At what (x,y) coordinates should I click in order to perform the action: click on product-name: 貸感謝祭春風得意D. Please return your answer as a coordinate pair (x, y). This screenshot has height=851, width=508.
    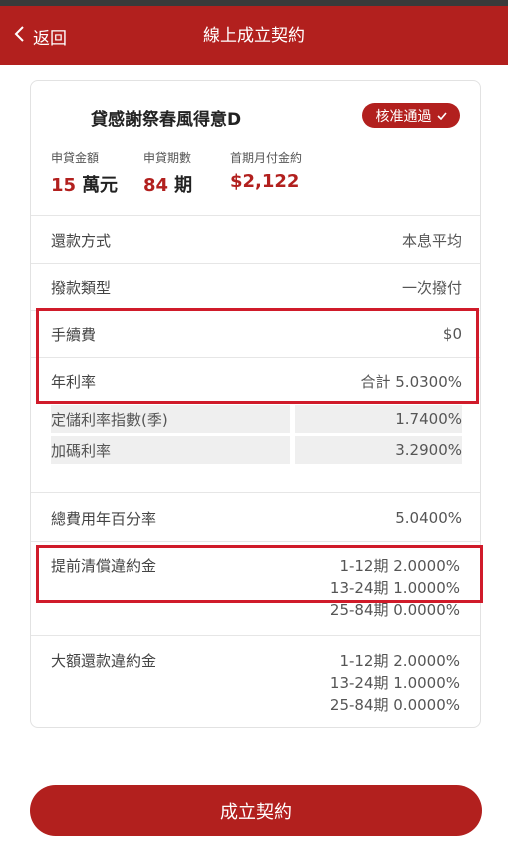
    Looking at the image, I should click on (166, 120).